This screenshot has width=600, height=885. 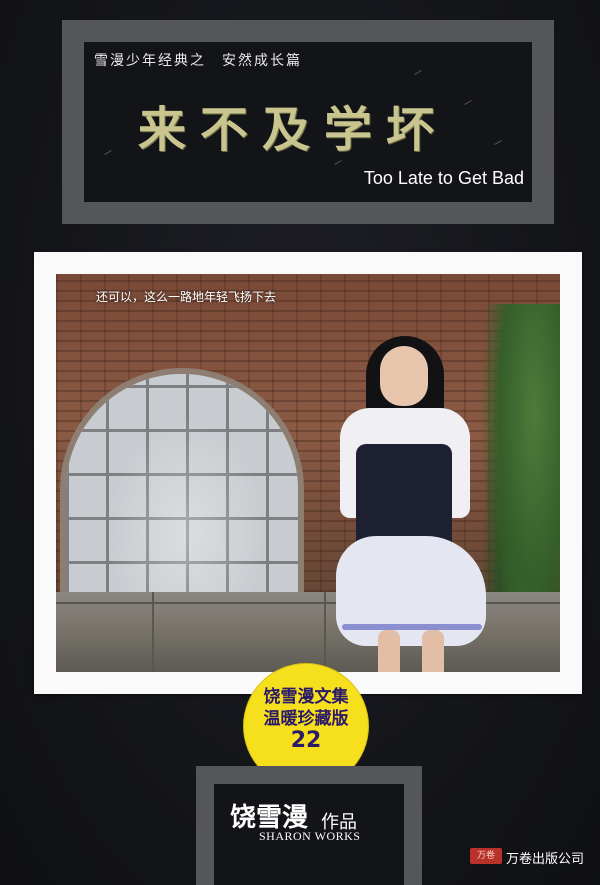 I want to click on book-title: 来不及学坏, so click(x=293, y=130).